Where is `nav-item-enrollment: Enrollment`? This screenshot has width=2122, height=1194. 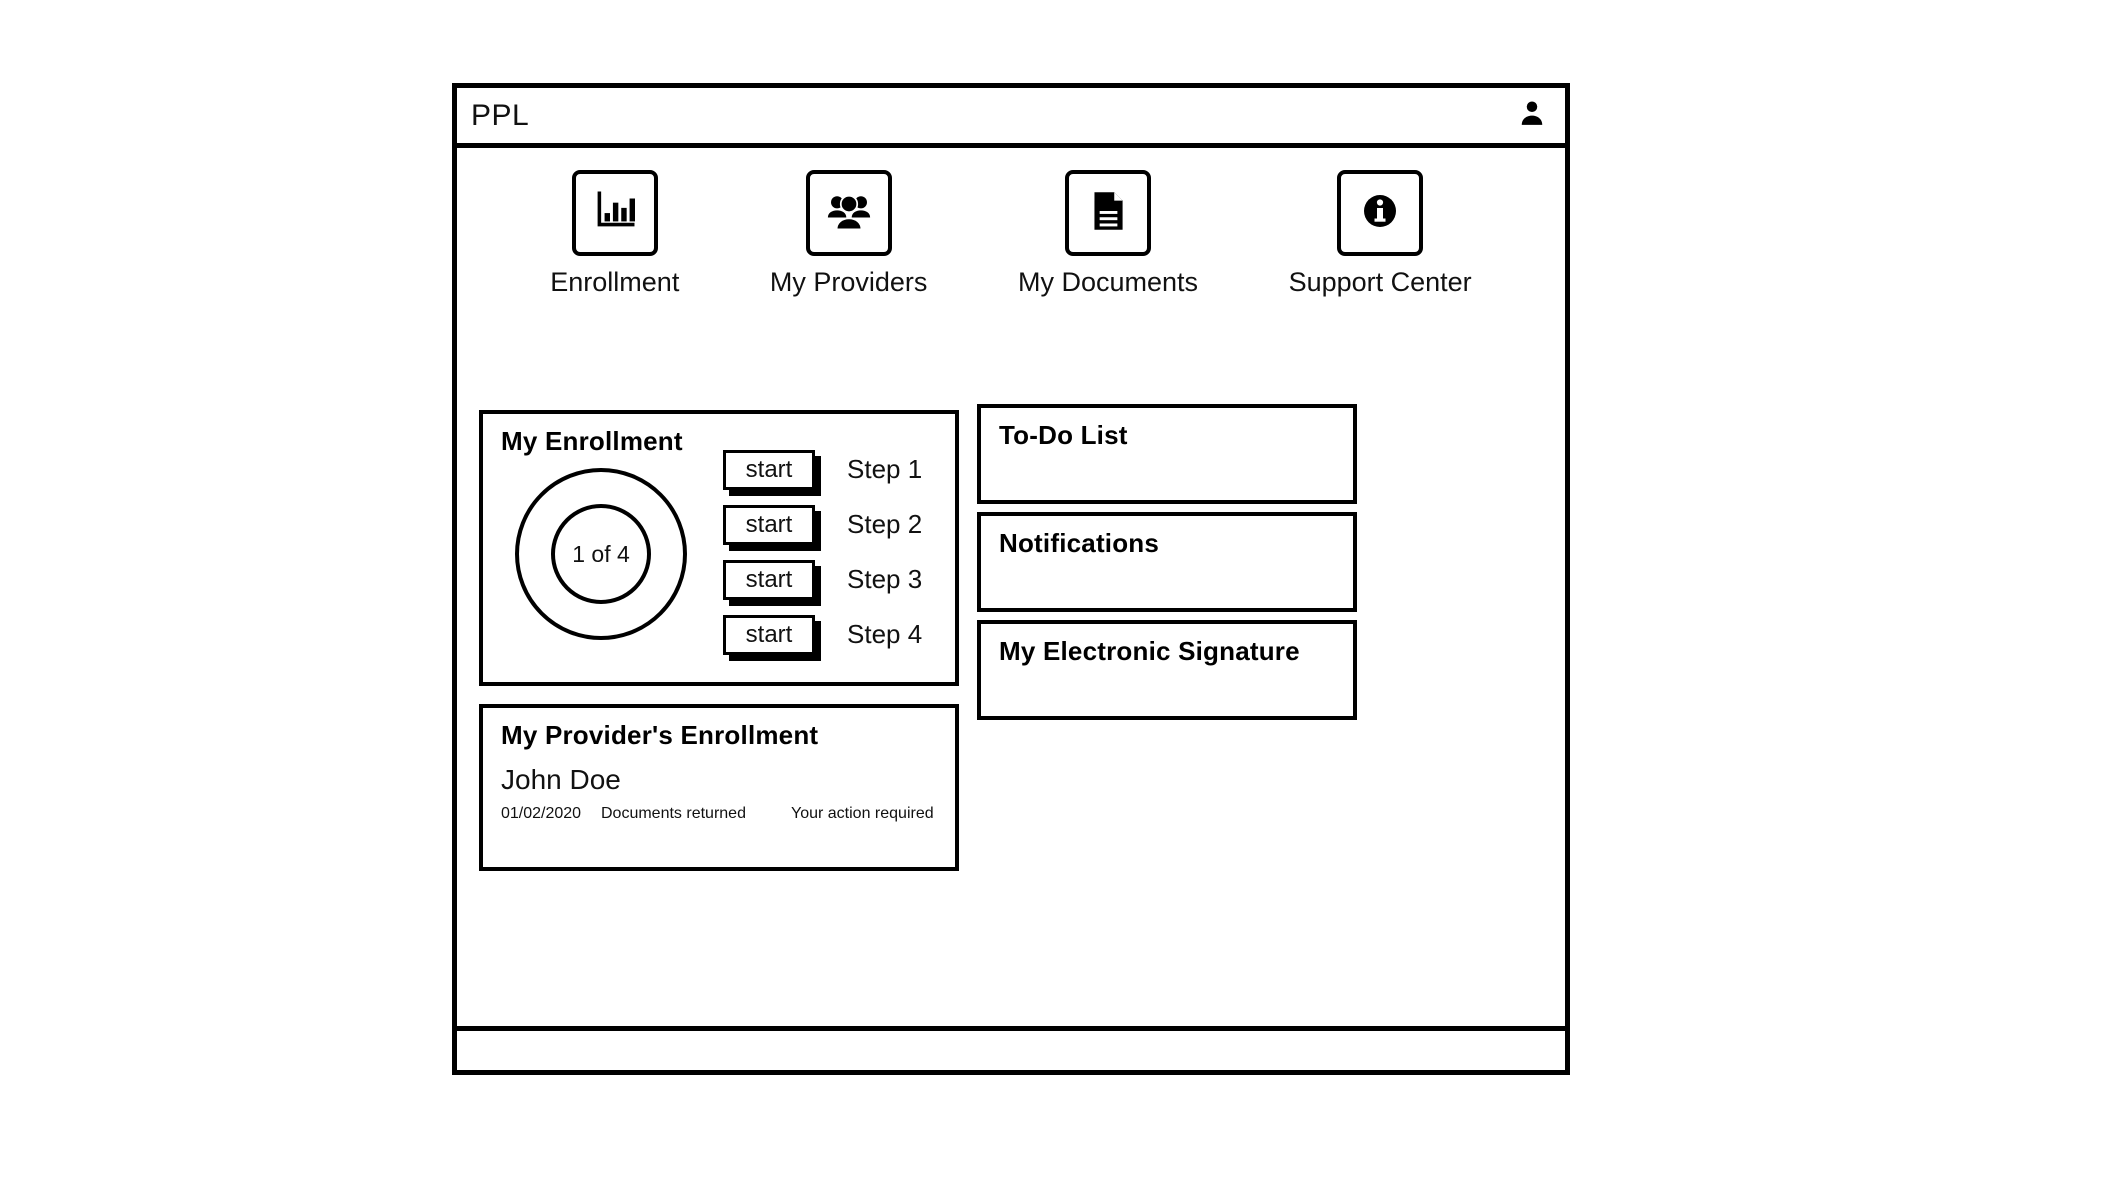
nav-item-enrollment: Enrollment is located at coordinates (614, 233).